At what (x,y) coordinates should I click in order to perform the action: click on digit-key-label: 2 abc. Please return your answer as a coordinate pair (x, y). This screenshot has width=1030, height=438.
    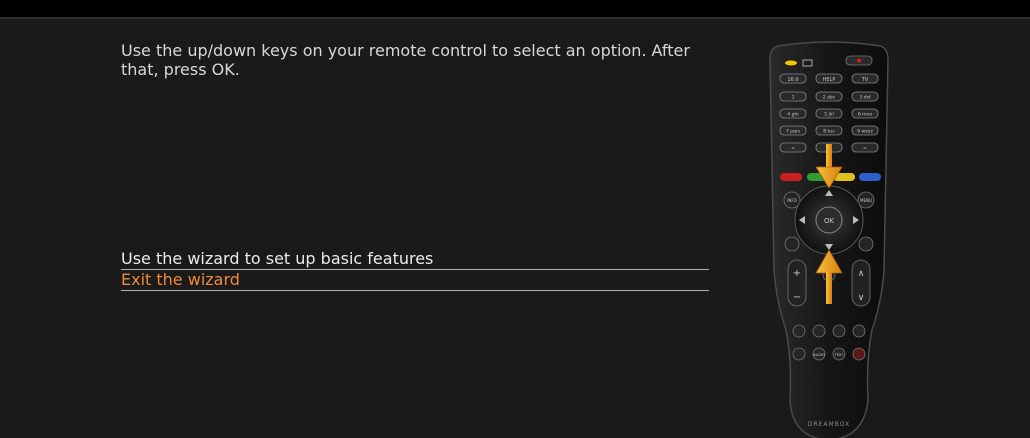
    Looking at the image, I should click on (829, 98).